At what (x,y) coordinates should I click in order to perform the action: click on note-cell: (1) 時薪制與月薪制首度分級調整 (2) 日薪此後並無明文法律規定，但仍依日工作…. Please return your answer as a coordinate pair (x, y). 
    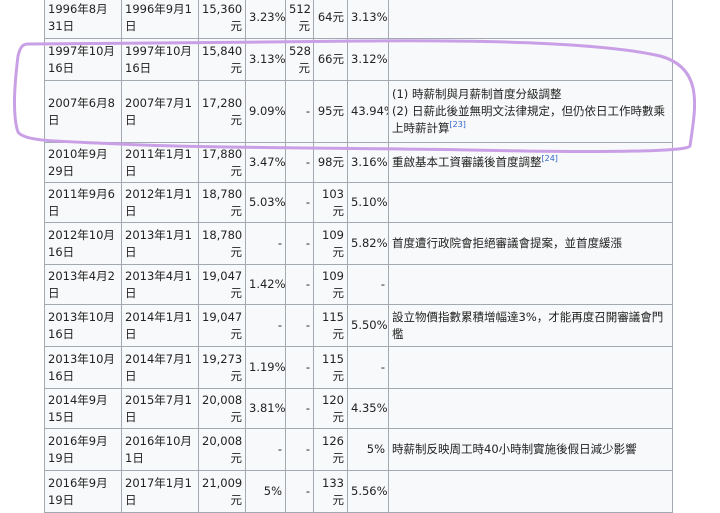
    Looking at the image, I should click on (530, 111).